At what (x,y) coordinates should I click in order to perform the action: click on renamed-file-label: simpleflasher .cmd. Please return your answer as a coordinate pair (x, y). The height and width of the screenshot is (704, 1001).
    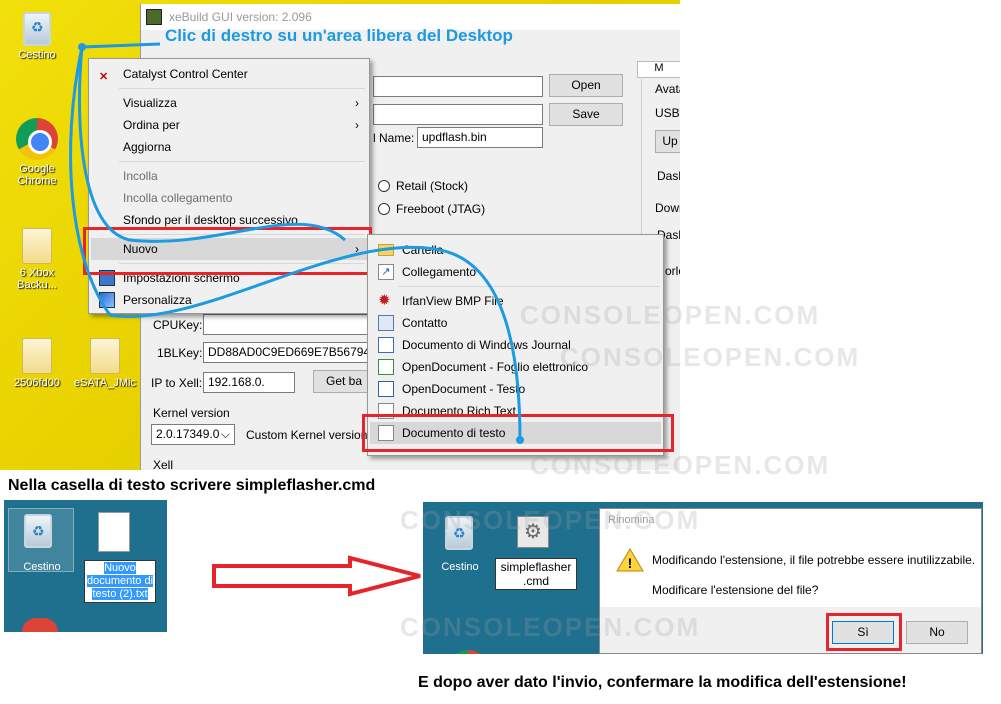
    Looking at the image, I should click on (536, 574).